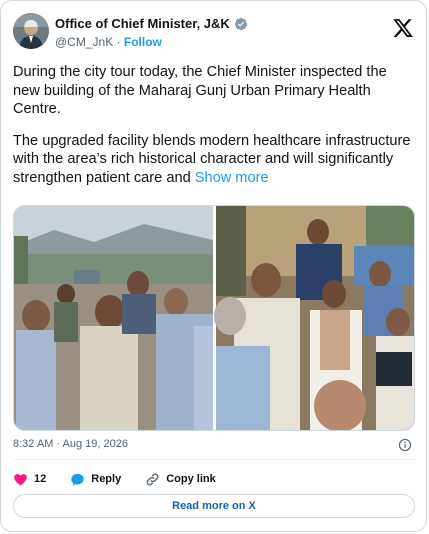  I want to click on copy-link-button: Copy link, so click(180, 479).